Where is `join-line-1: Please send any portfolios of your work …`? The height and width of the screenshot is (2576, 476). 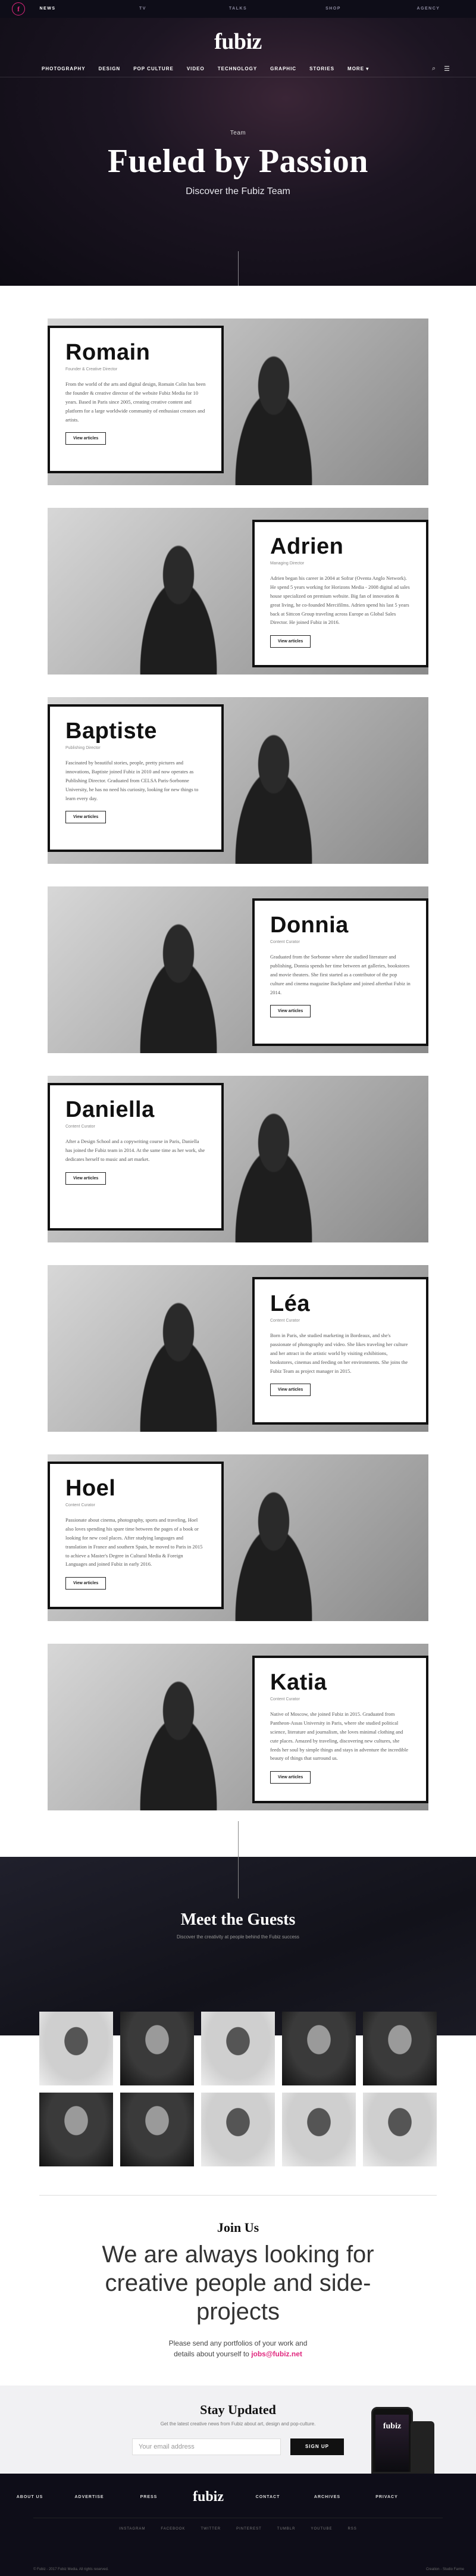 join-line-1: Please send any portfolios of your work … is located at coordinates (238, 2343).